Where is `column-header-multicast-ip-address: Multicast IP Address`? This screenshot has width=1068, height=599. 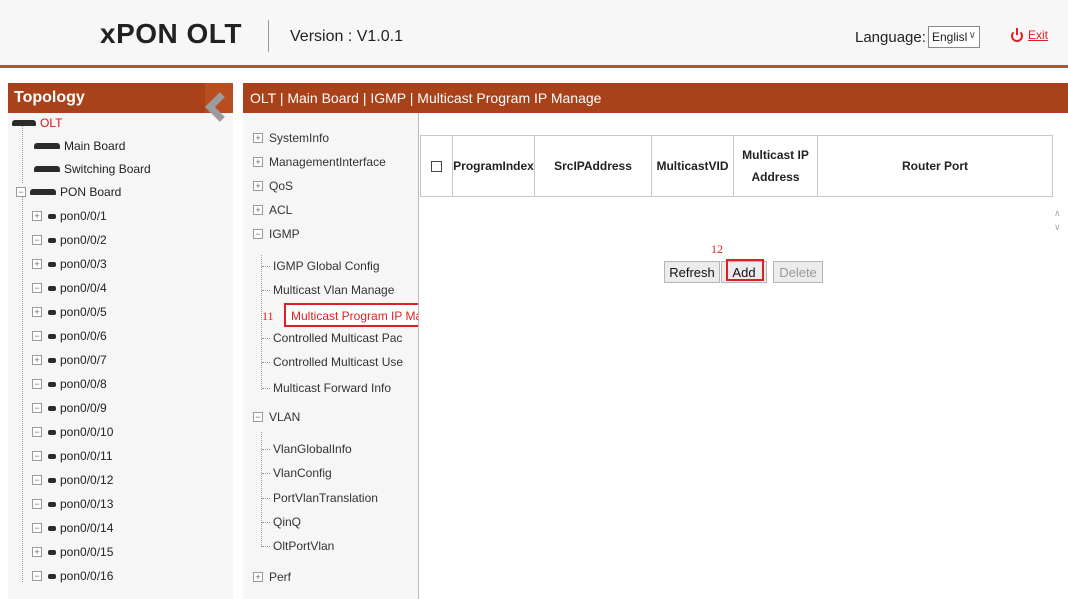 column-header-multicast-ip-address: Multicast IP Address is located at coordinates (776, 166).